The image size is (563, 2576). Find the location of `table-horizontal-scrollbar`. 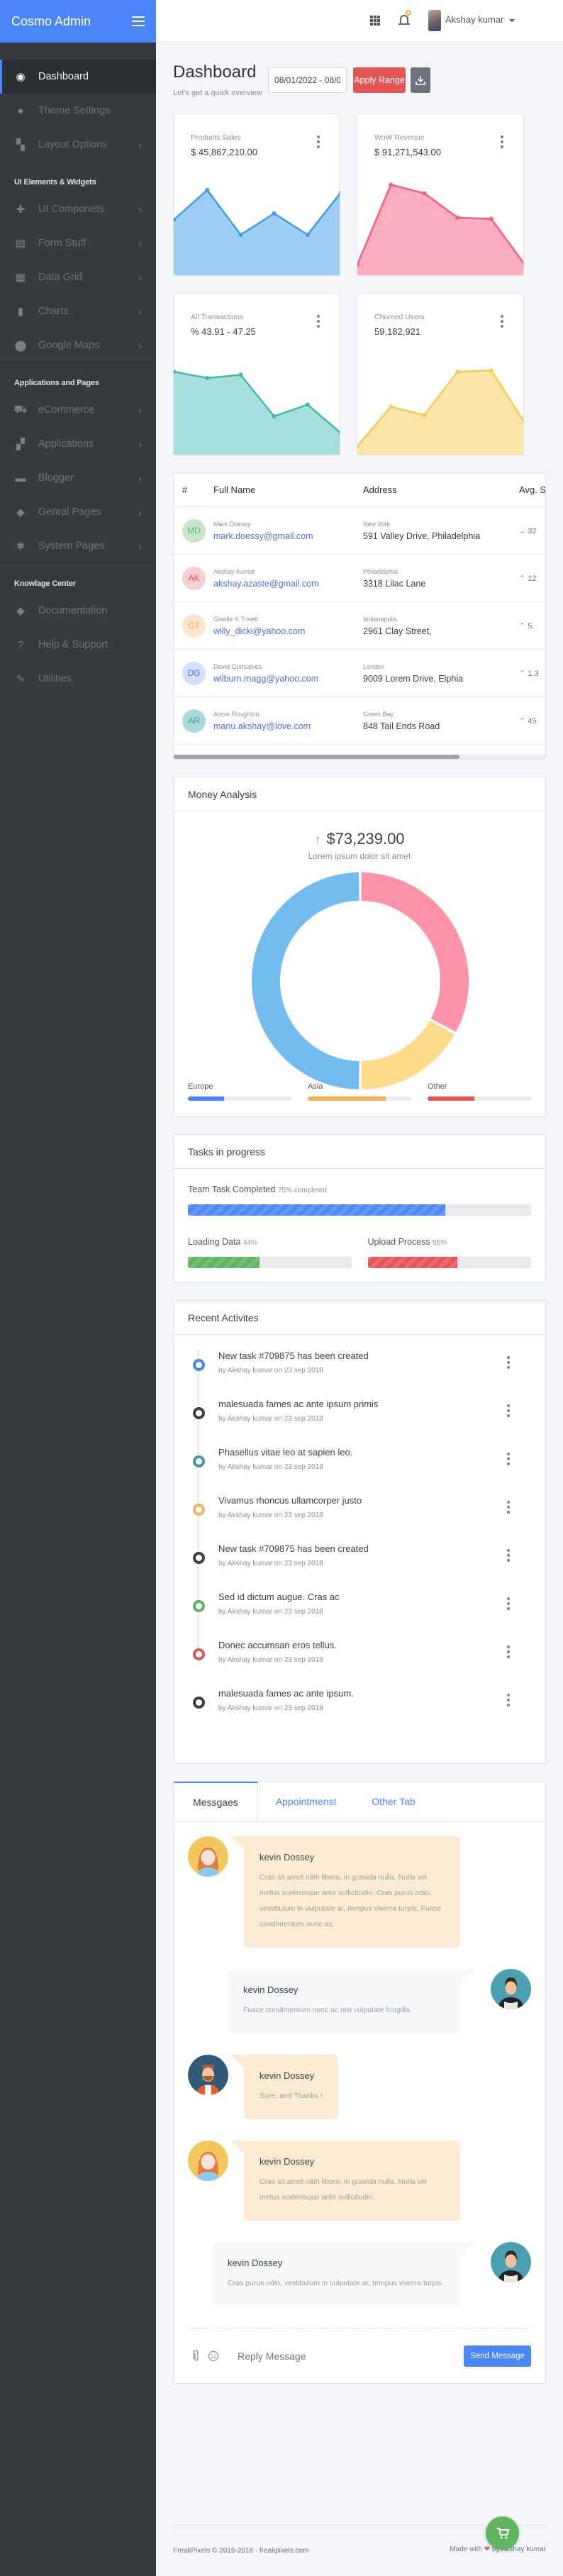

table-horizontal-scrollbar is located at coordinates (359, 757).